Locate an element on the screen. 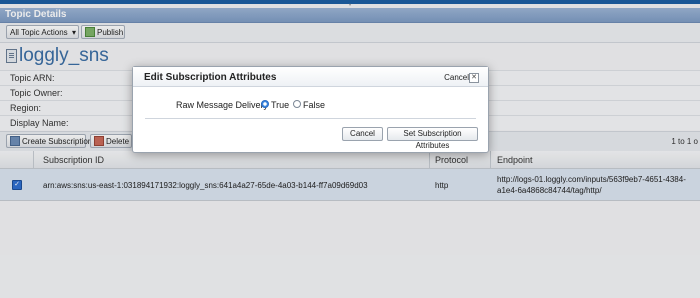 This screenshot has width=700, height=298. radio-true-label: True is located at coordinates (280, 105).